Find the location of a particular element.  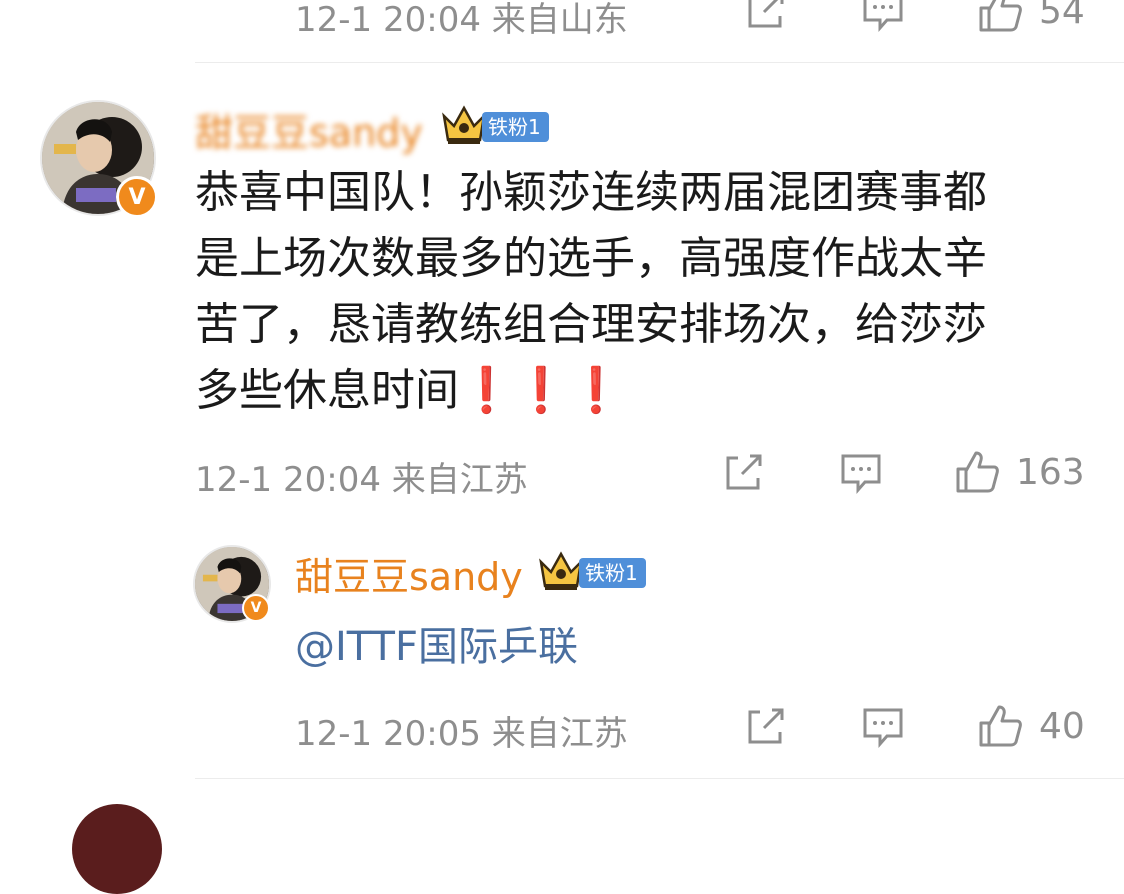

top-like-button: 54 is located at coordinates (1030, 18).